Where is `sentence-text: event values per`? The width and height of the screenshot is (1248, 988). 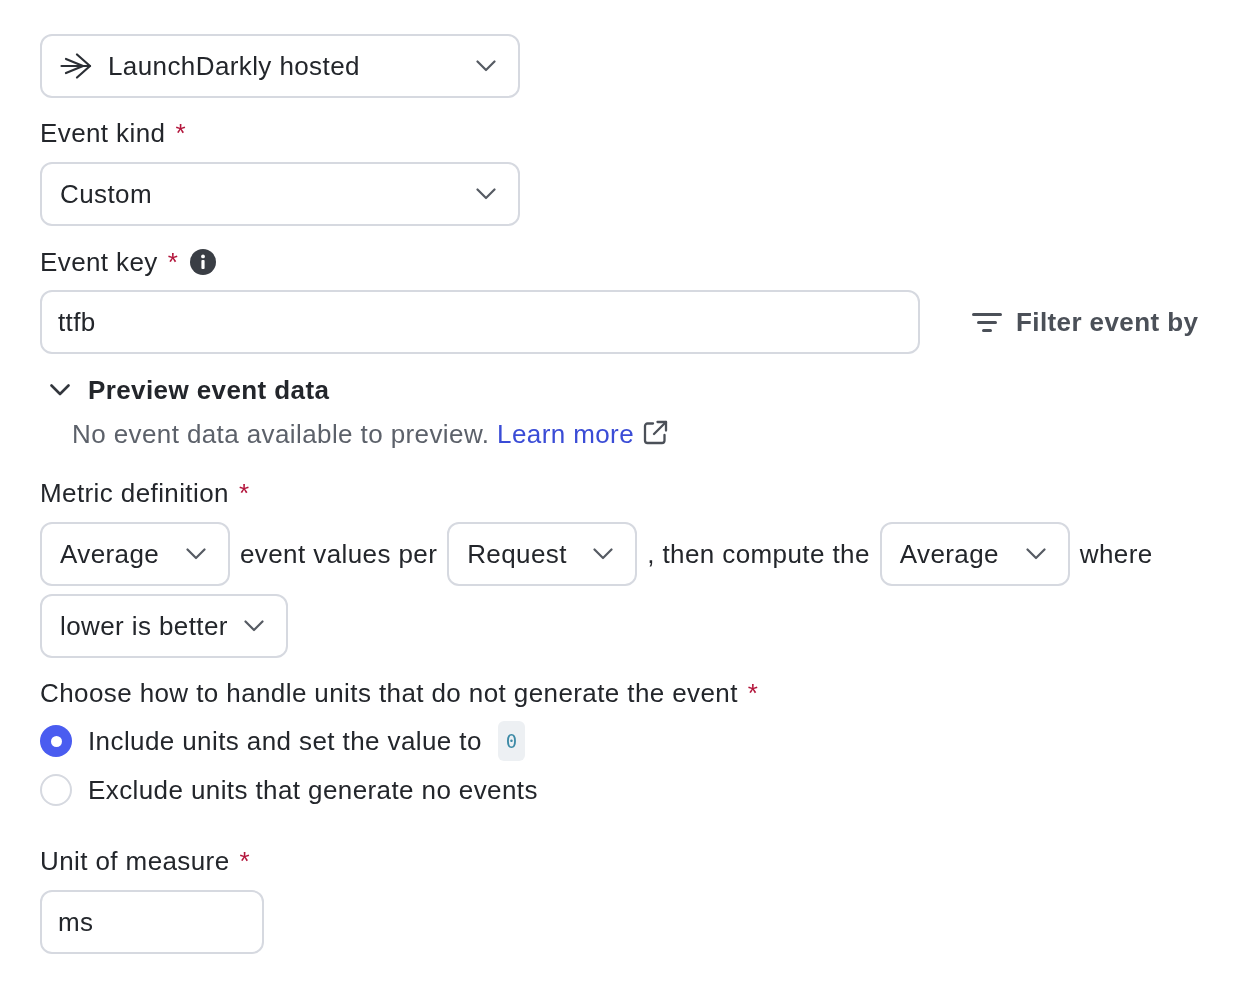 sentence-text: event values per is located at coordinates (339, 554).